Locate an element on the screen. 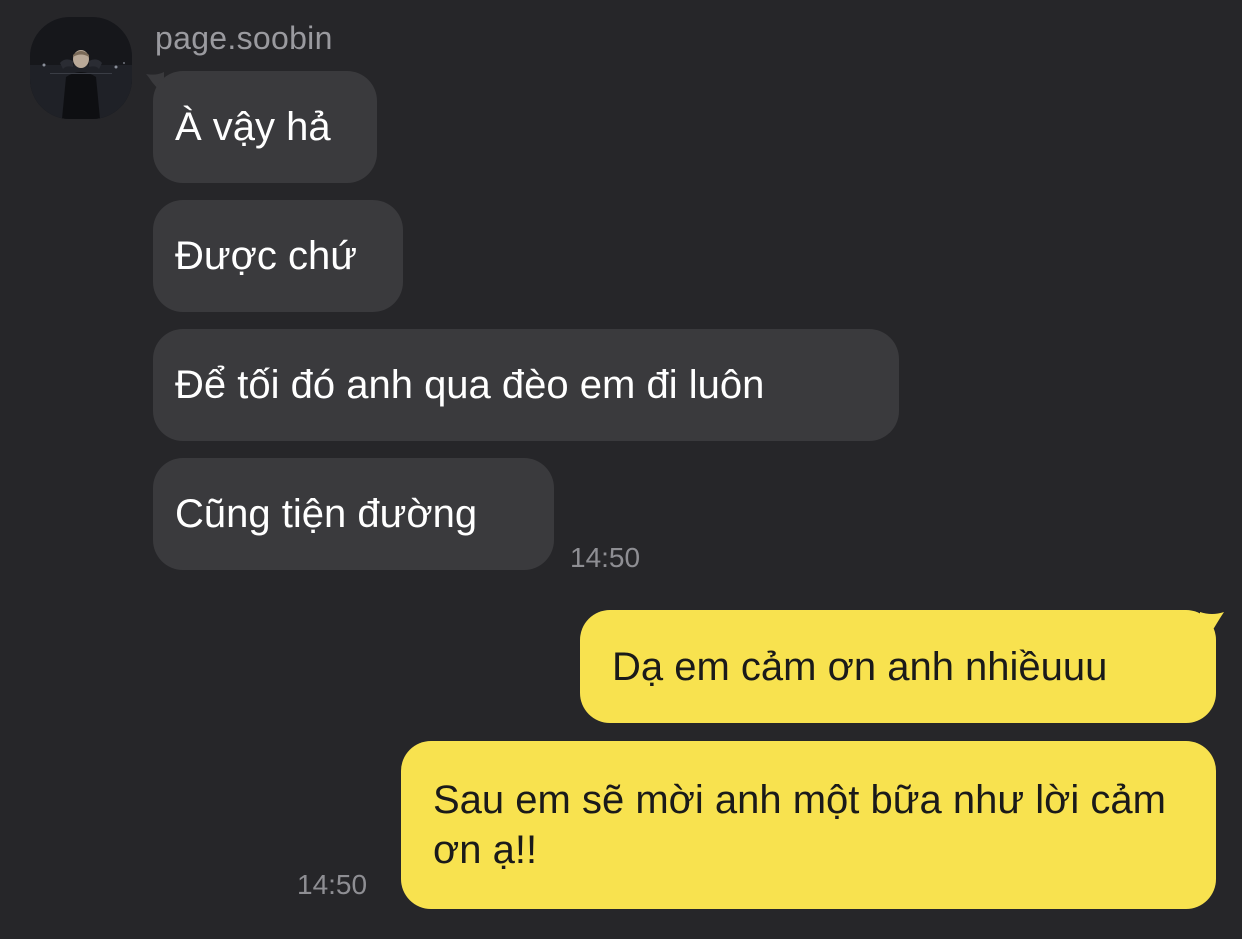 Image resolution: width=1242 pixels, height=939 pixels. message-text: Dạ em cảm ơn anh nhiềuuu is located at coordinates (860, 666).